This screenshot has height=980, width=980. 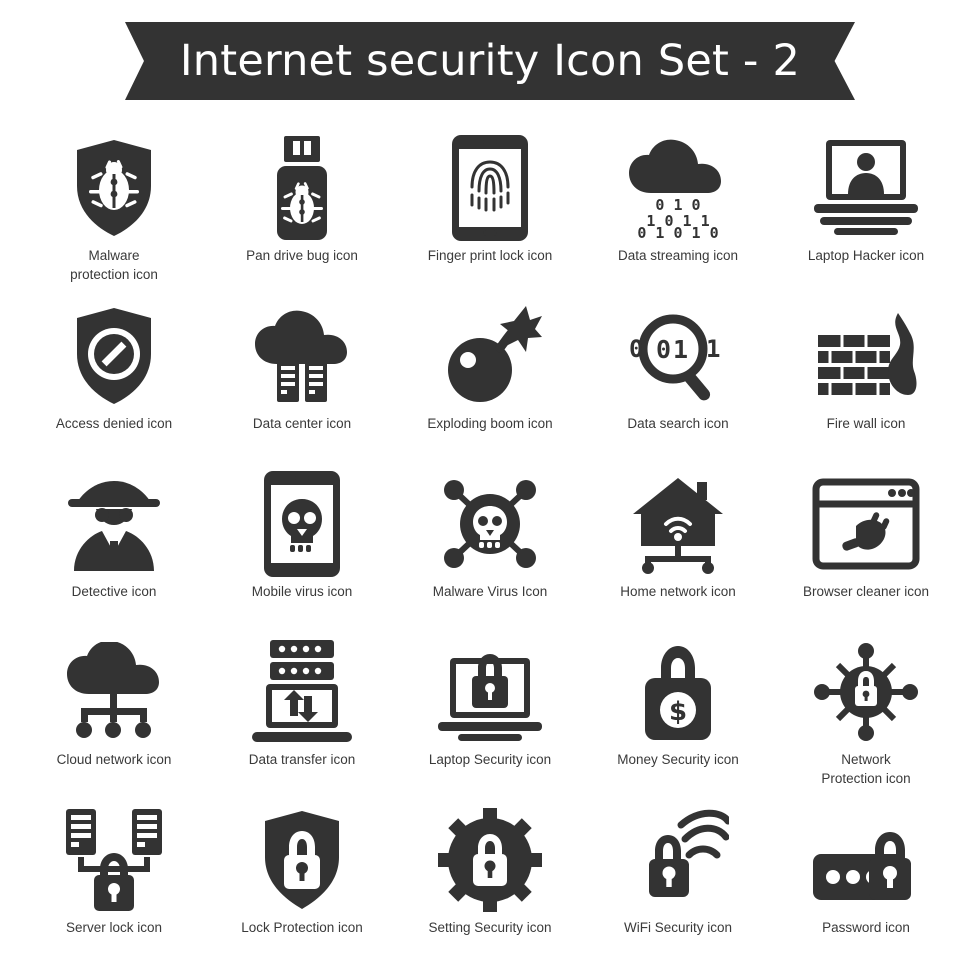 I want to click on icon-caption: Money Security icon, so click(x=678, y=759).